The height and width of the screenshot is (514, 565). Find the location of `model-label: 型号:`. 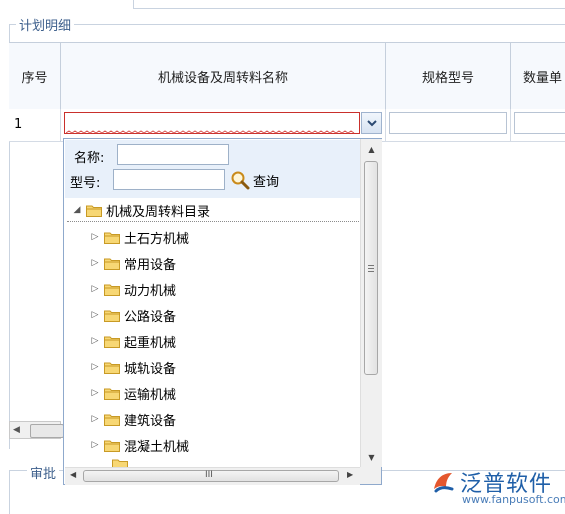

model-label: 型号: is located at coordinates (85, 183).